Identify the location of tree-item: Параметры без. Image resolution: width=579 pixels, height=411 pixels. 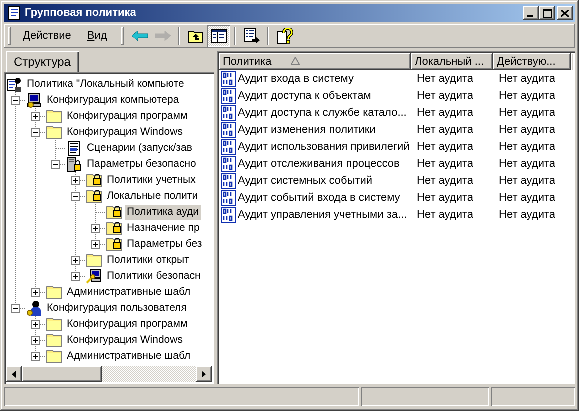
(164, 244).